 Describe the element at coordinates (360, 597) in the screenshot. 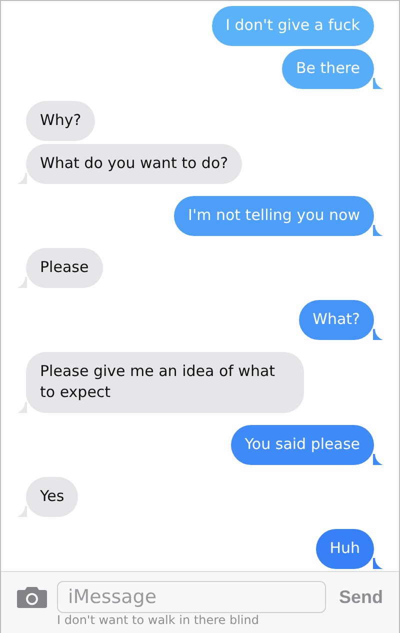

I see `send-button: Send` at that location.